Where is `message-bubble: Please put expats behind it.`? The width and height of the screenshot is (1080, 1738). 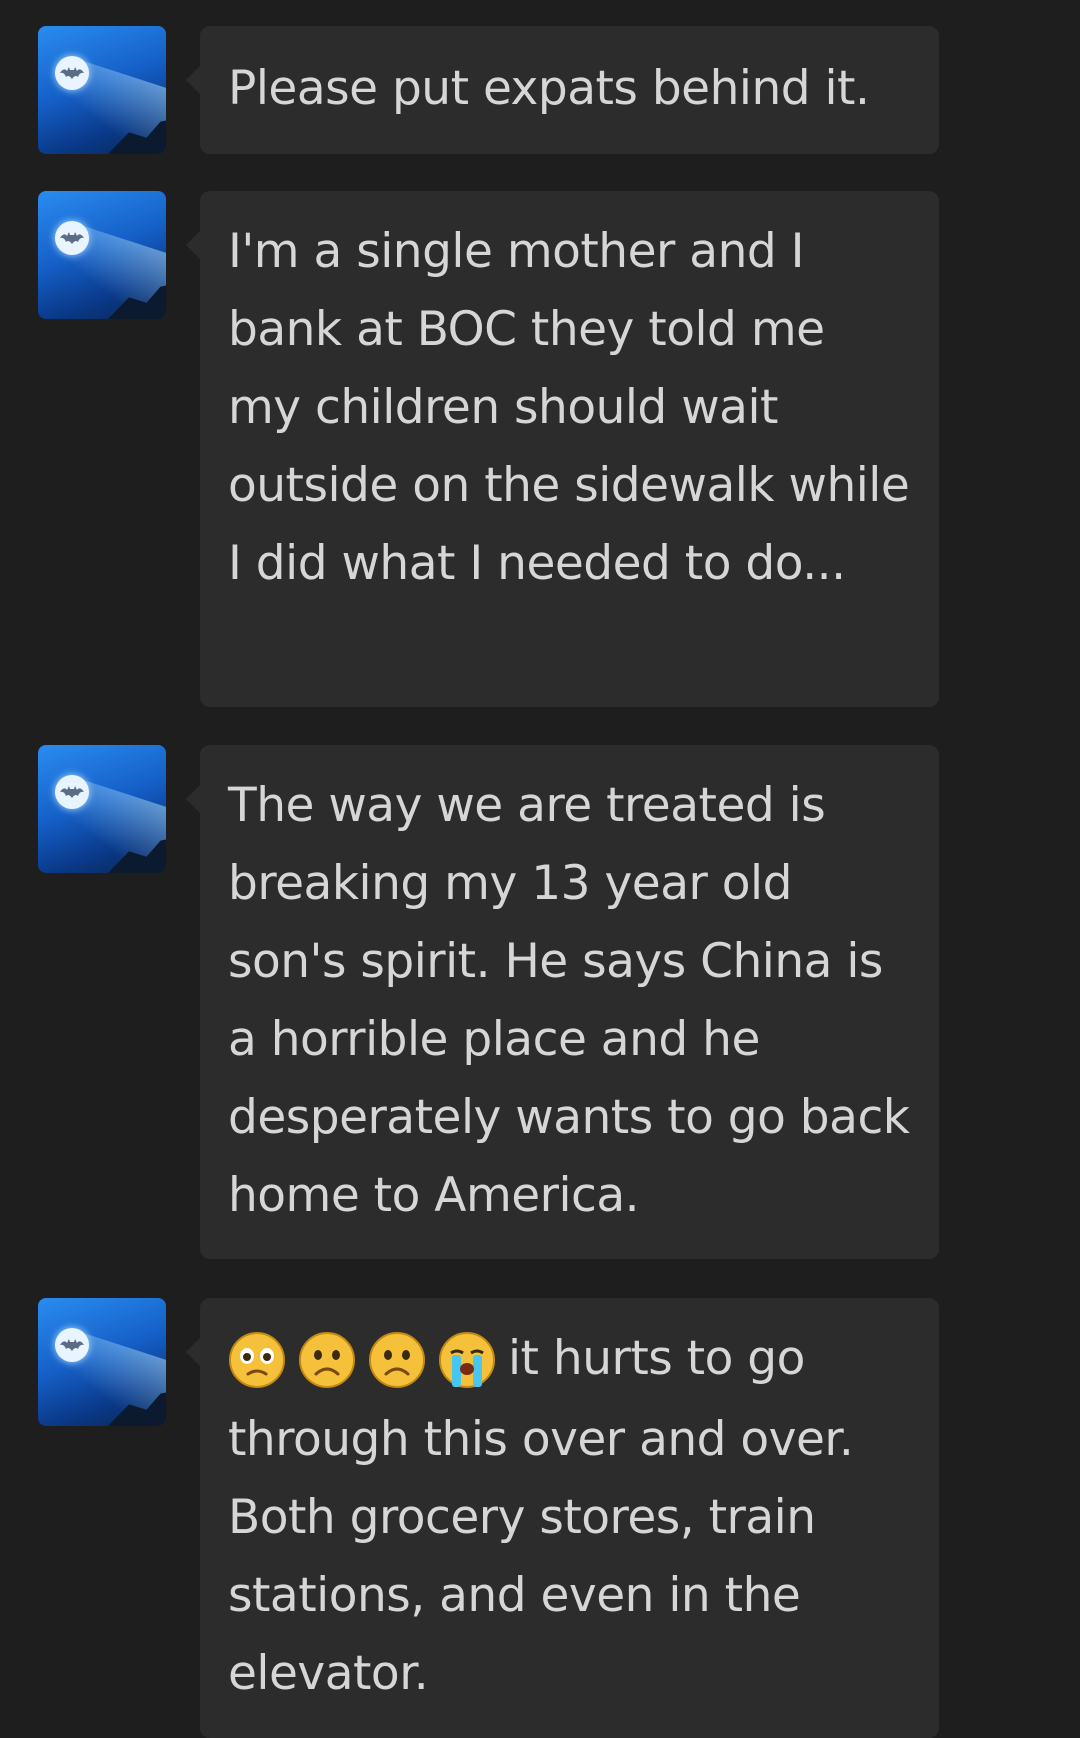 message-bubble: Please put expats behind it. is located at coordinates (562, 90).